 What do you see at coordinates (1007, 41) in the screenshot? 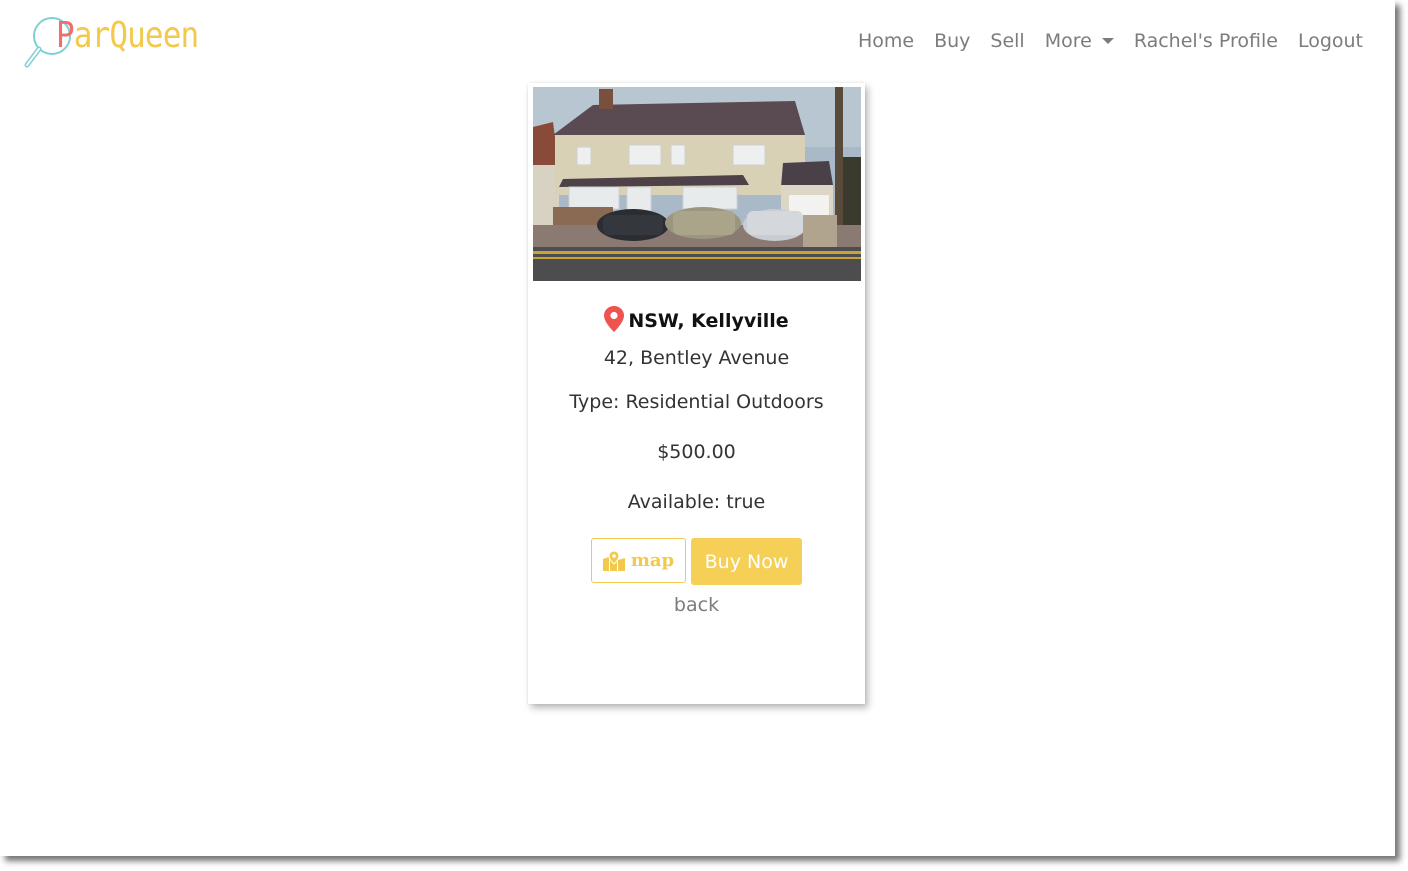
I see `nav-sell-link: Sell` at bounding box center [1007, 41].